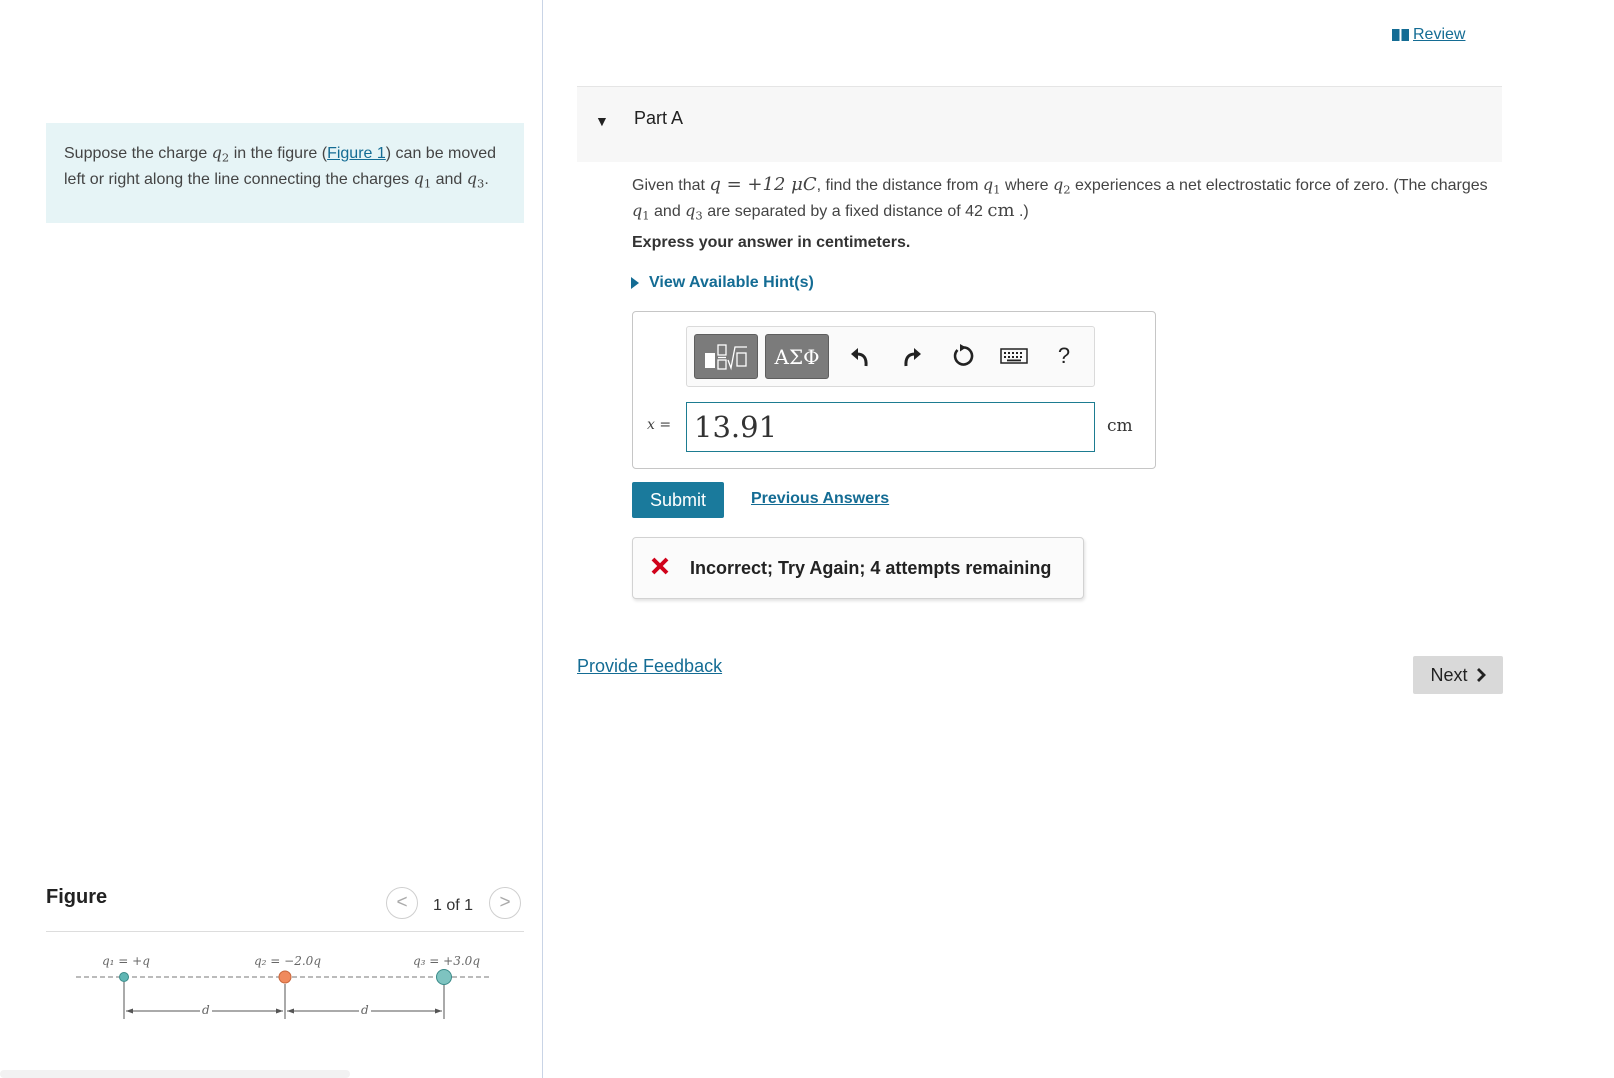 Image resolution: width=1614 pixels, height=1078 pixels. Describe the element at coordinates (771, 242) in the screenshot. I see `answer-instruction: Express your answer in centimeters.` at that location.